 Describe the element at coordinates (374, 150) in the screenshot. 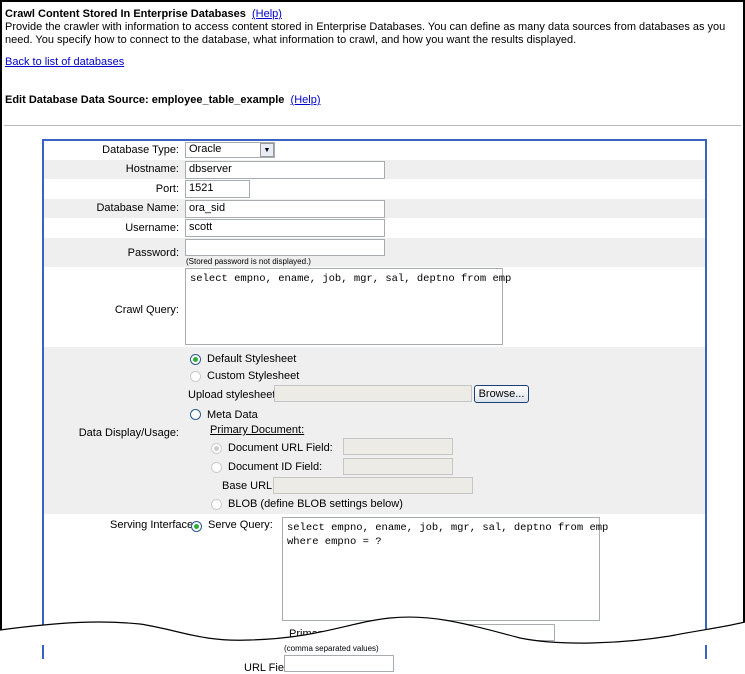

I see `row-database-type: Database Type: Oracle ▼` at that location.